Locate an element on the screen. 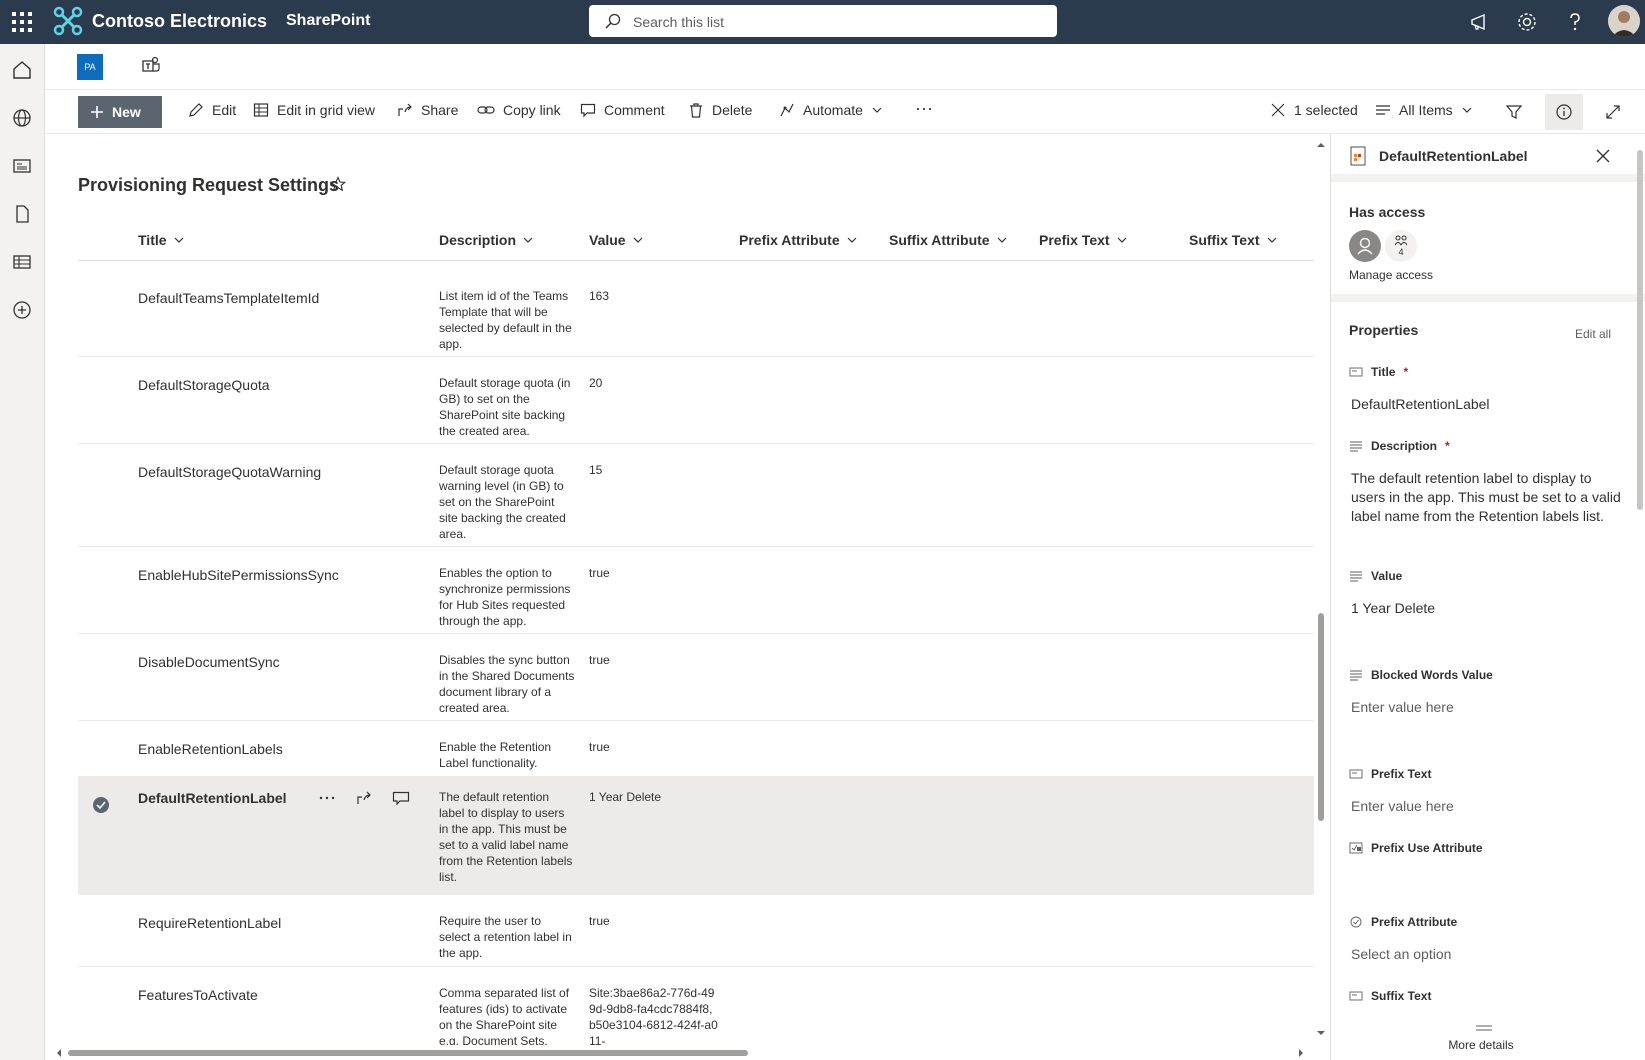 This screenshot has width=1645, height=1060. scroll-down-arrow-icon is located at coordinates (1321, 1033).